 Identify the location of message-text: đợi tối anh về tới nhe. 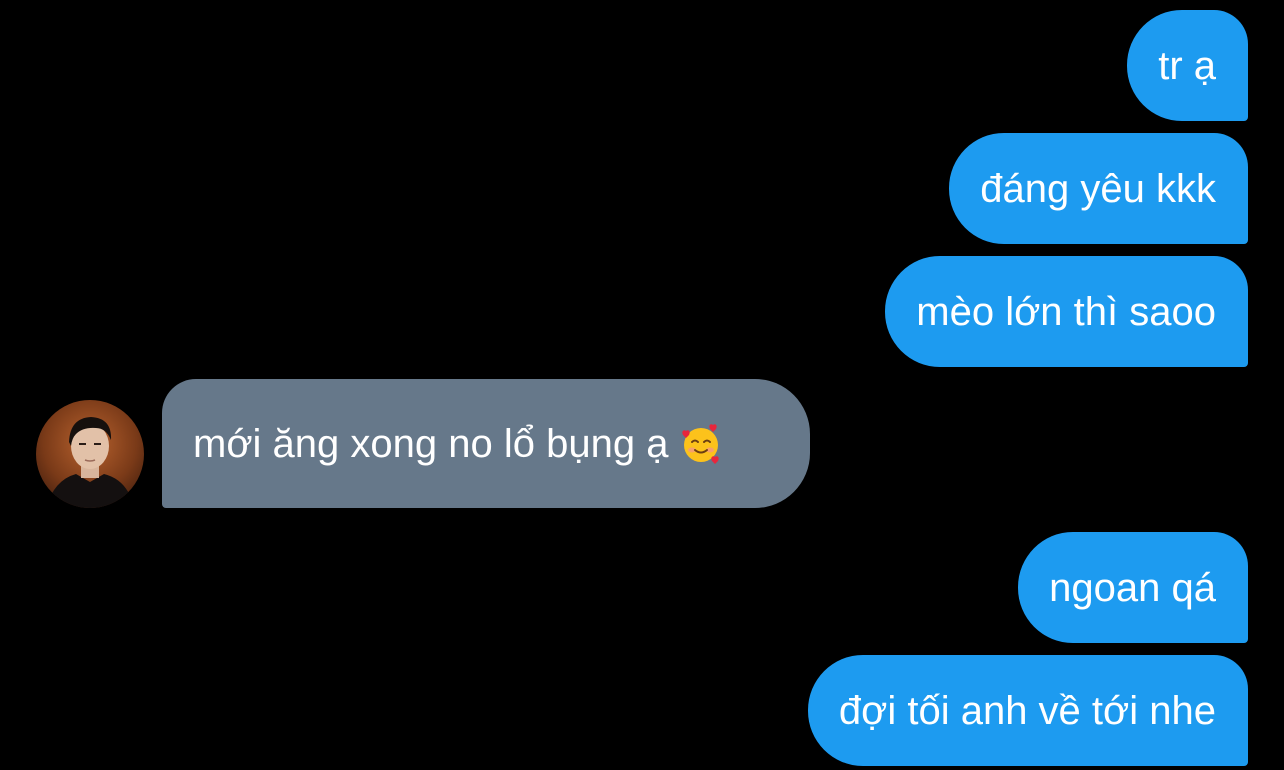
(1027, 710).